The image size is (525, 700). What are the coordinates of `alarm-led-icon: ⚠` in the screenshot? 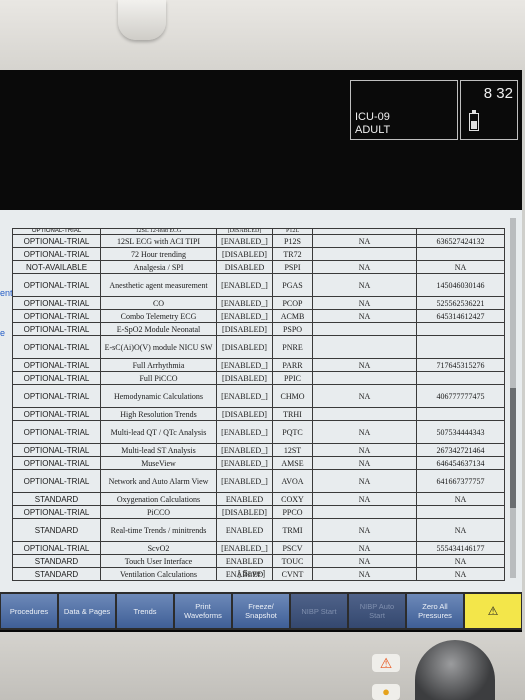 It's located at (386, 663).